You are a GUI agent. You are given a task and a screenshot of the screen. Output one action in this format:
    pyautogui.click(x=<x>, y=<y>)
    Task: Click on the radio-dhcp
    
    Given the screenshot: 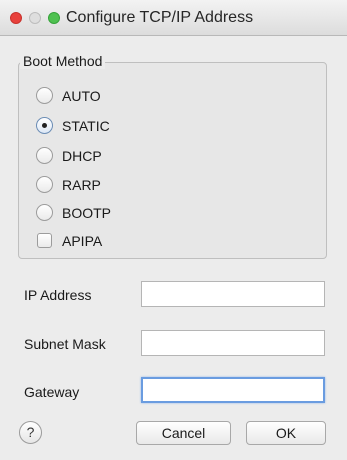 What is the action you would take?
    pyautogui.click(x=44, y=155)
    